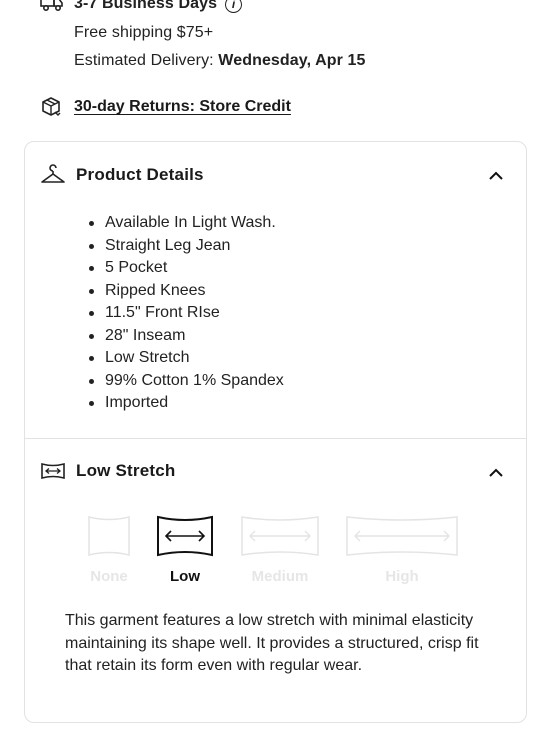 Image resolution: width=550 pixels, height=733 pixels. Describe the element at coordinates (185, 576) in the screenshot. I see `stretch-option-label: Low` at that location.